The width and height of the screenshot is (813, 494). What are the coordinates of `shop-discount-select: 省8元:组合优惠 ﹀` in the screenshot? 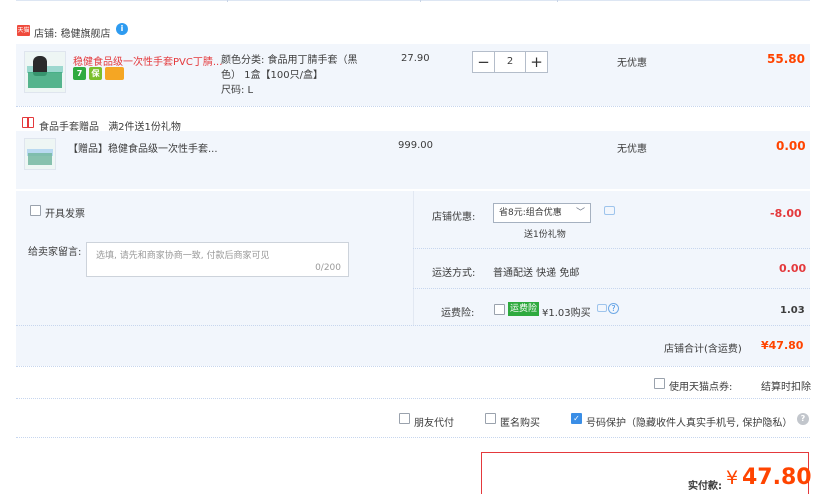 It's located at (542, 213).